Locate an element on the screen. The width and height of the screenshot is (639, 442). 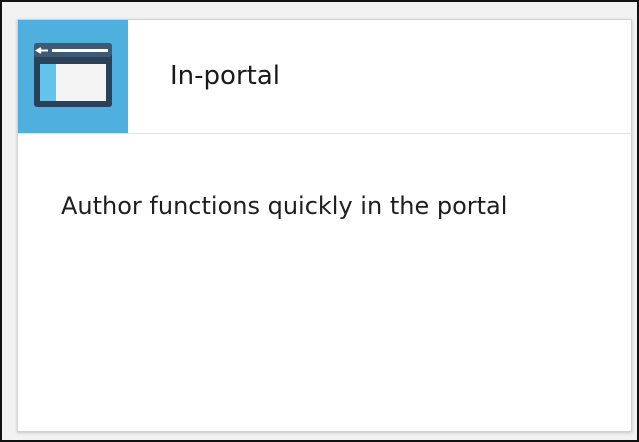
card-description: Author functions quickly in the portal is located at coordinates (284, 206).